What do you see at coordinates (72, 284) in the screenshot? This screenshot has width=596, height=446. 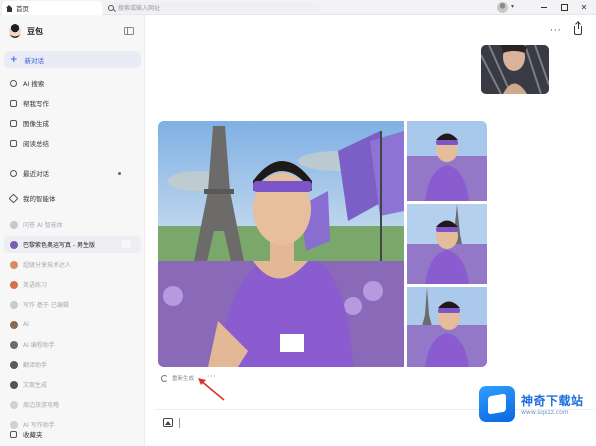 I see `conversation-item: 英语练习` at bounding box center [72, 284].